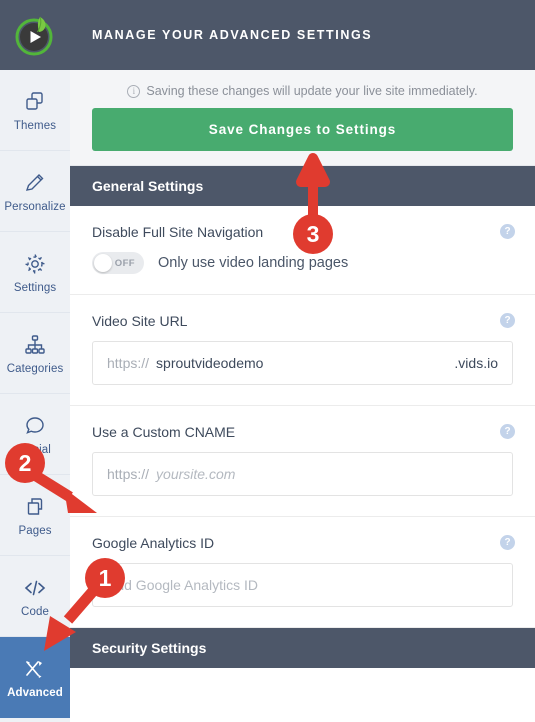 The image size is (535, 722). I want to click on sidebar-item-label: Settings, so click(35, 287).